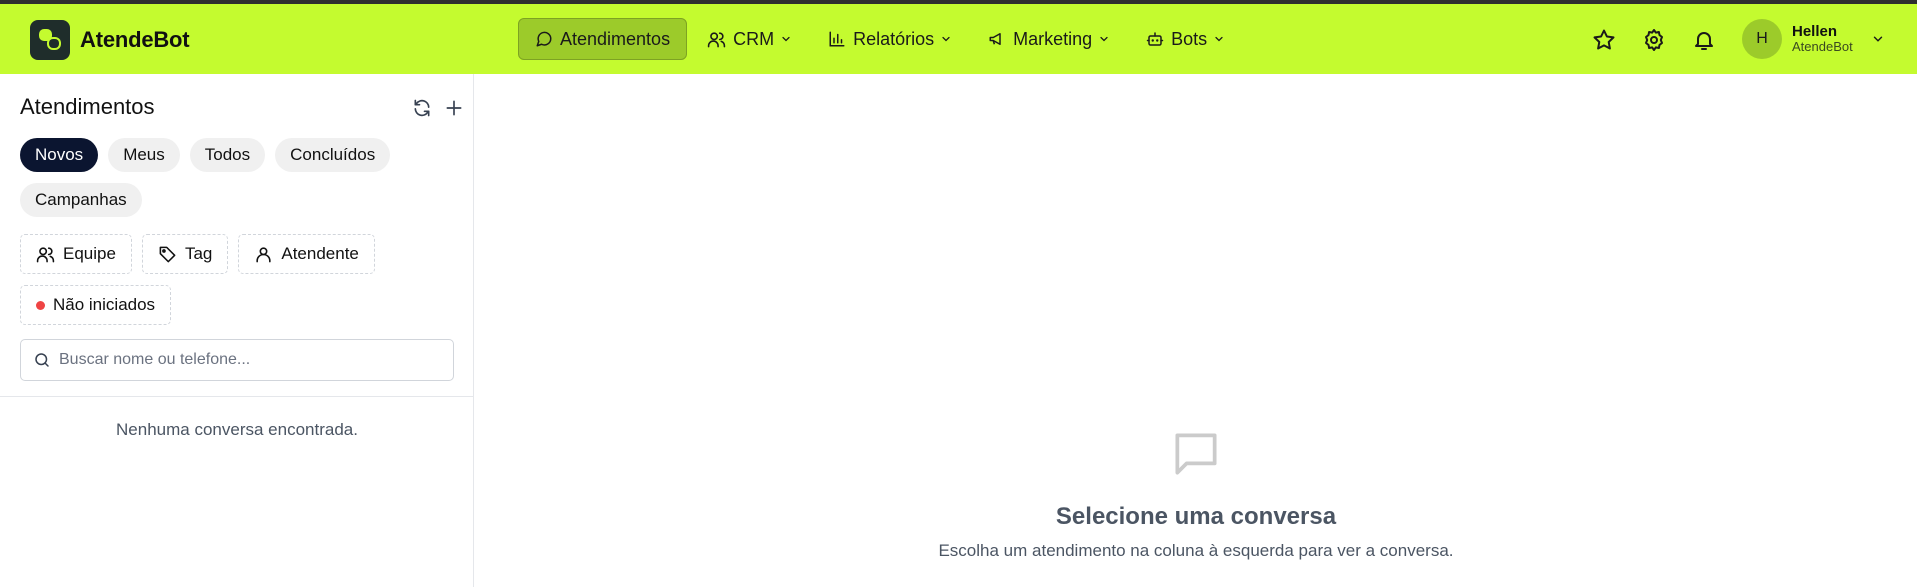 Image resolution: width=1917 pixels, height=587 pixels. I want to click on nav-item-marketing: Marketing, so click(1049, 39).